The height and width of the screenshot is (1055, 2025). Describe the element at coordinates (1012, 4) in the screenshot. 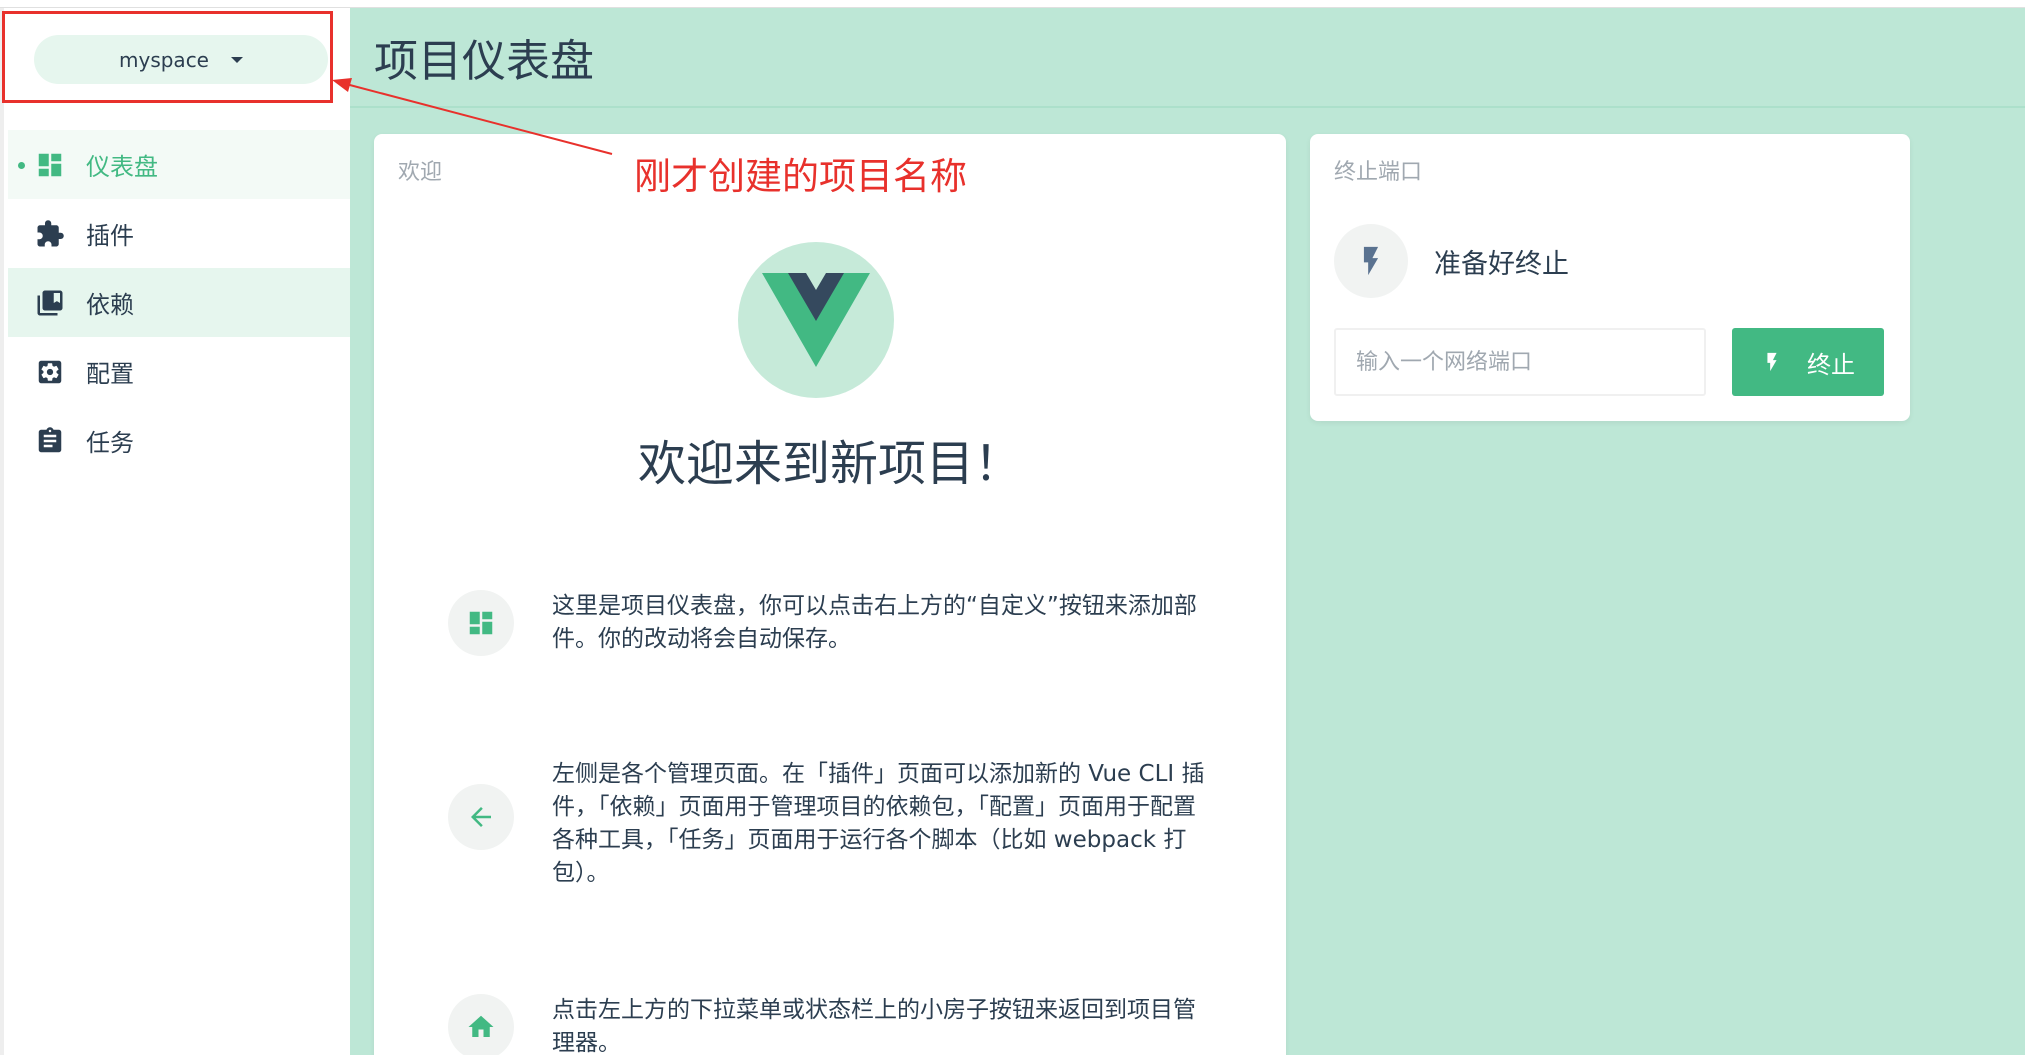

I see `window-top-strip` at that location.